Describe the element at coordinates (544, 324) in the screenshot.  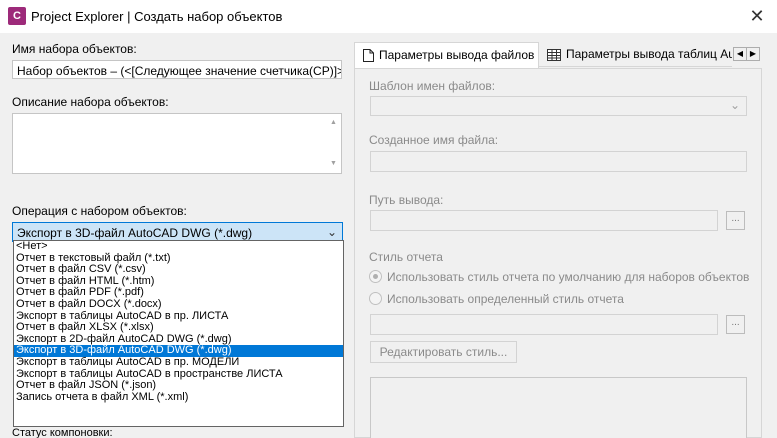
I see `style-path-field` at that location.